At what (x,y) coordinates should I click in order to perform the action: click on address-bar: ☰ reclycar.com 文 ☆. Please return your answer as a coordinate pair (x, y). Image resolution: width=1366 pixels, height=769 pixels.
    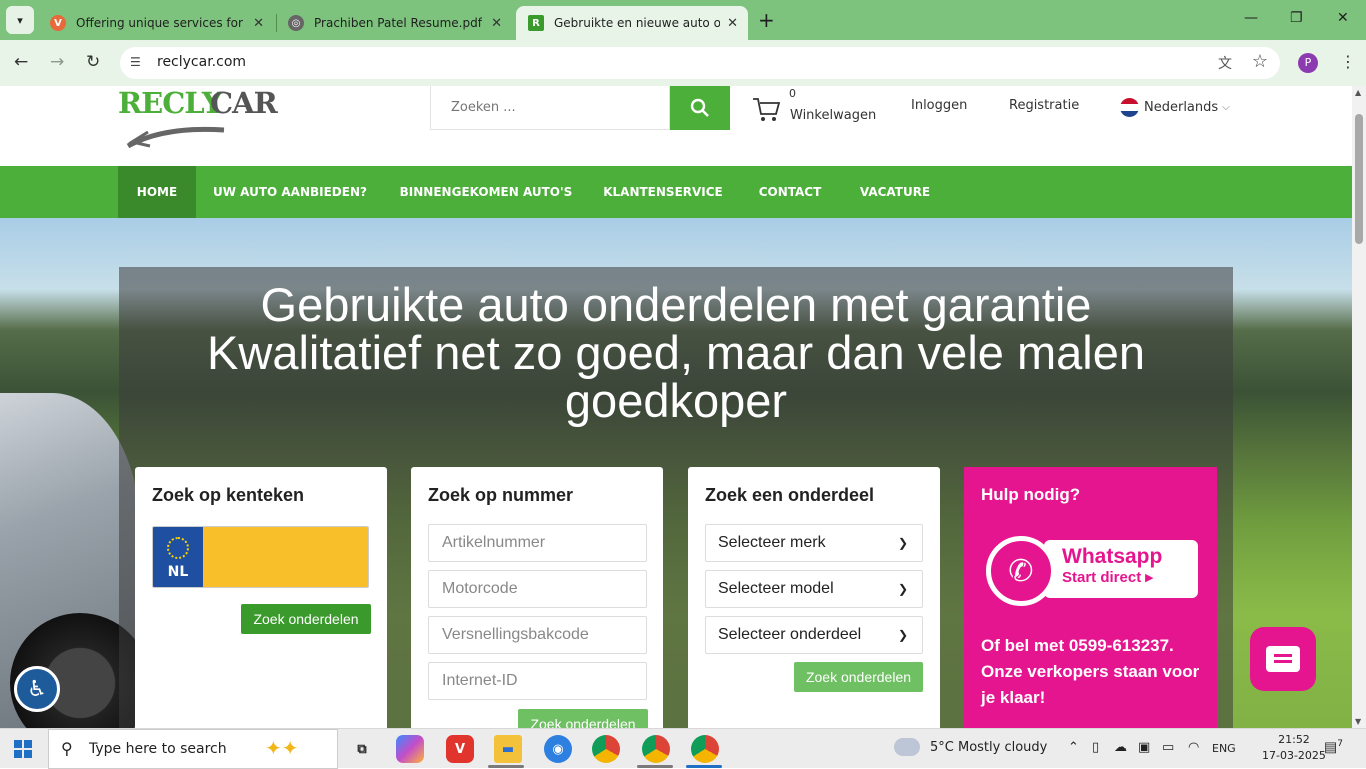
    Looking at the image, I should click on (700, 63).